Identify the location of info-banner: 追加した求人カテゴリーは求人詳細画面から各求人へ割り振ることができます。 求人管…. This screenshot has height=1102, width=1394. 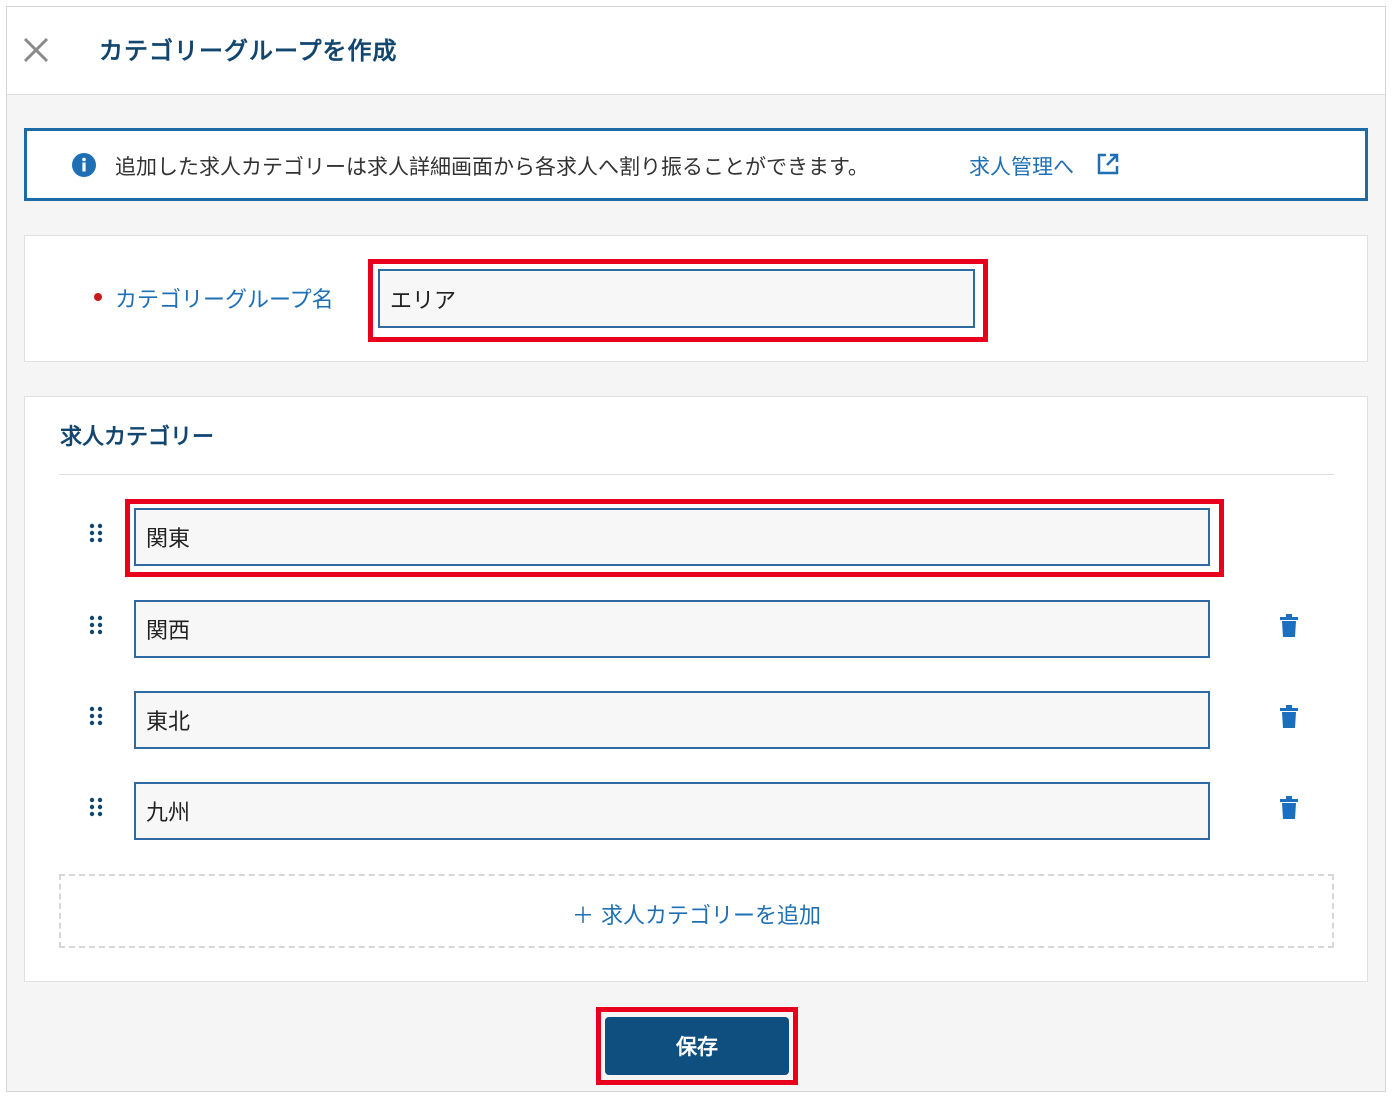
(696, 164).